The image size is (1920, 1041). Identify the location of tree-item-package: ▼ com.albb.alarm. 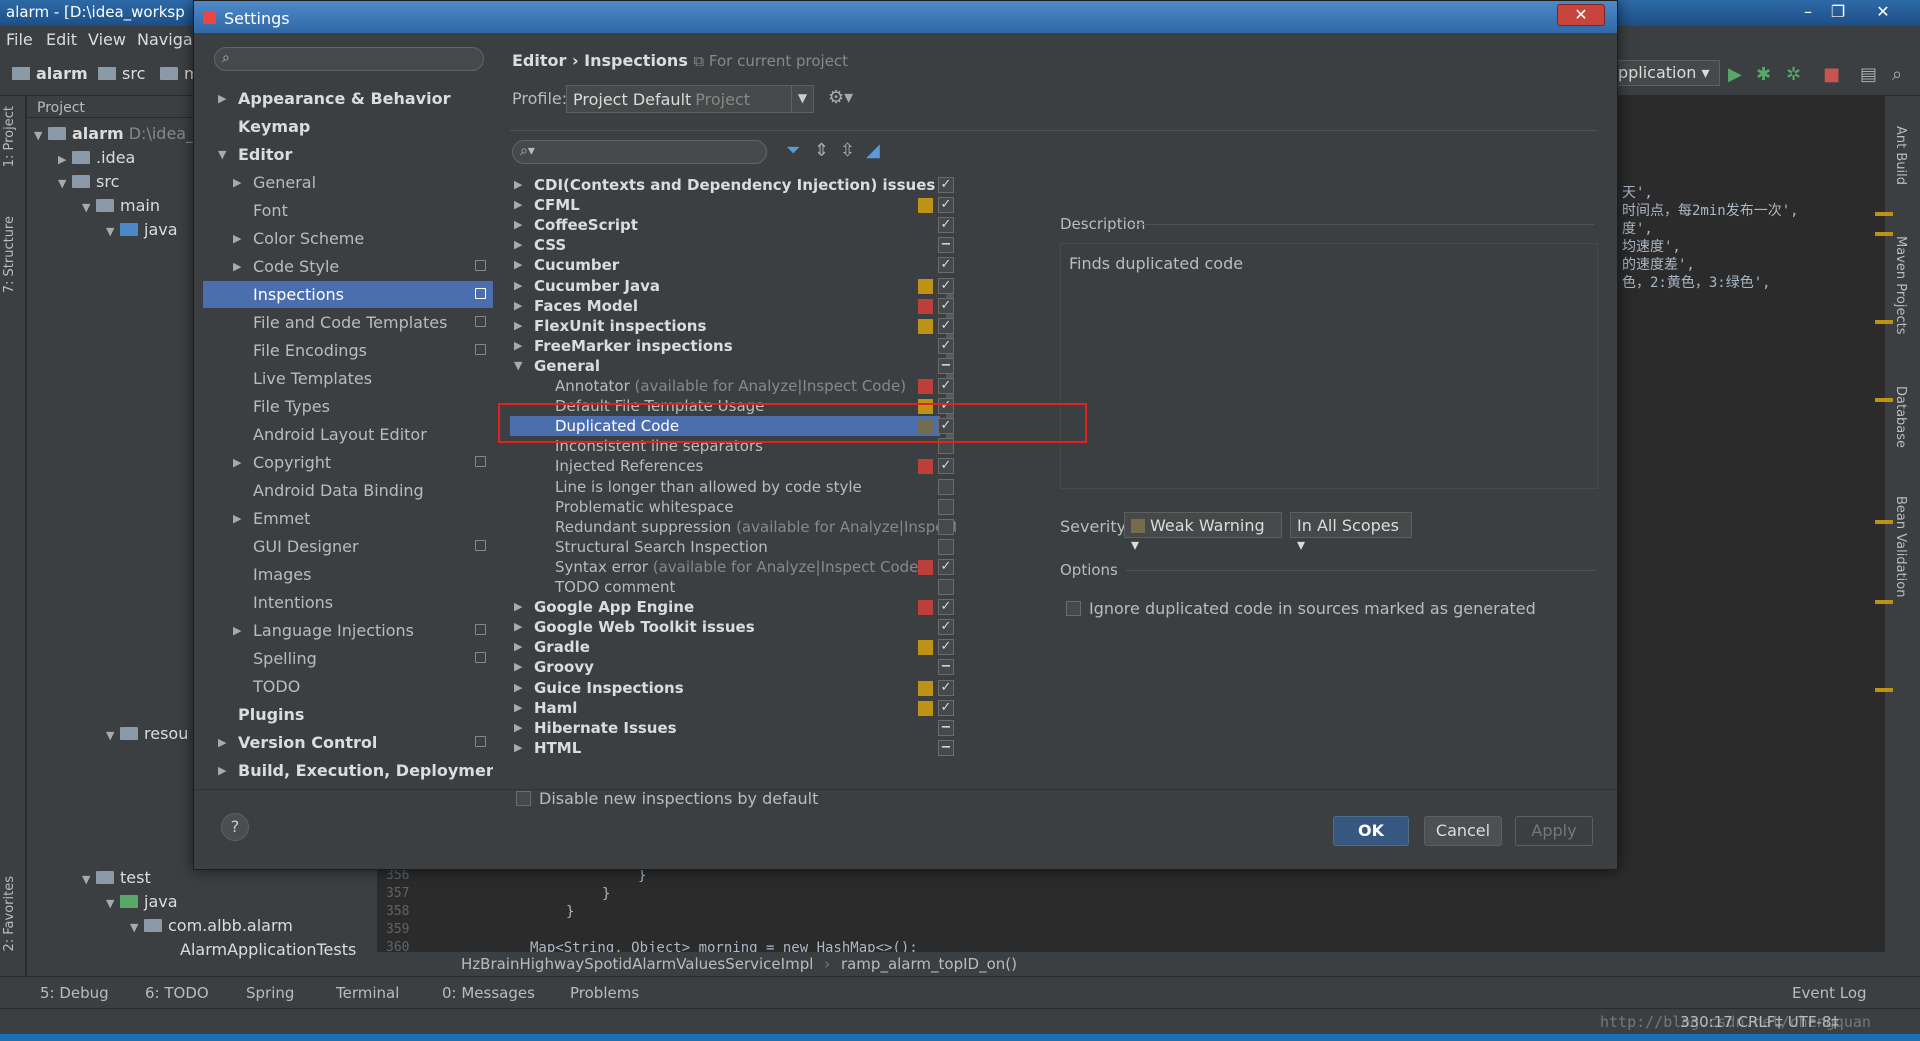
(211, 925).